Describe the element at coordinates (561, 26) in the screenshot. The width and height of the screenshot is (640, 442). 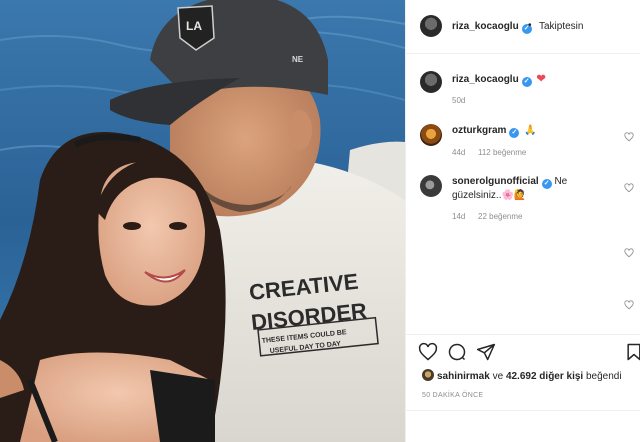
I see `follow-status: Takiptesin` at that location.